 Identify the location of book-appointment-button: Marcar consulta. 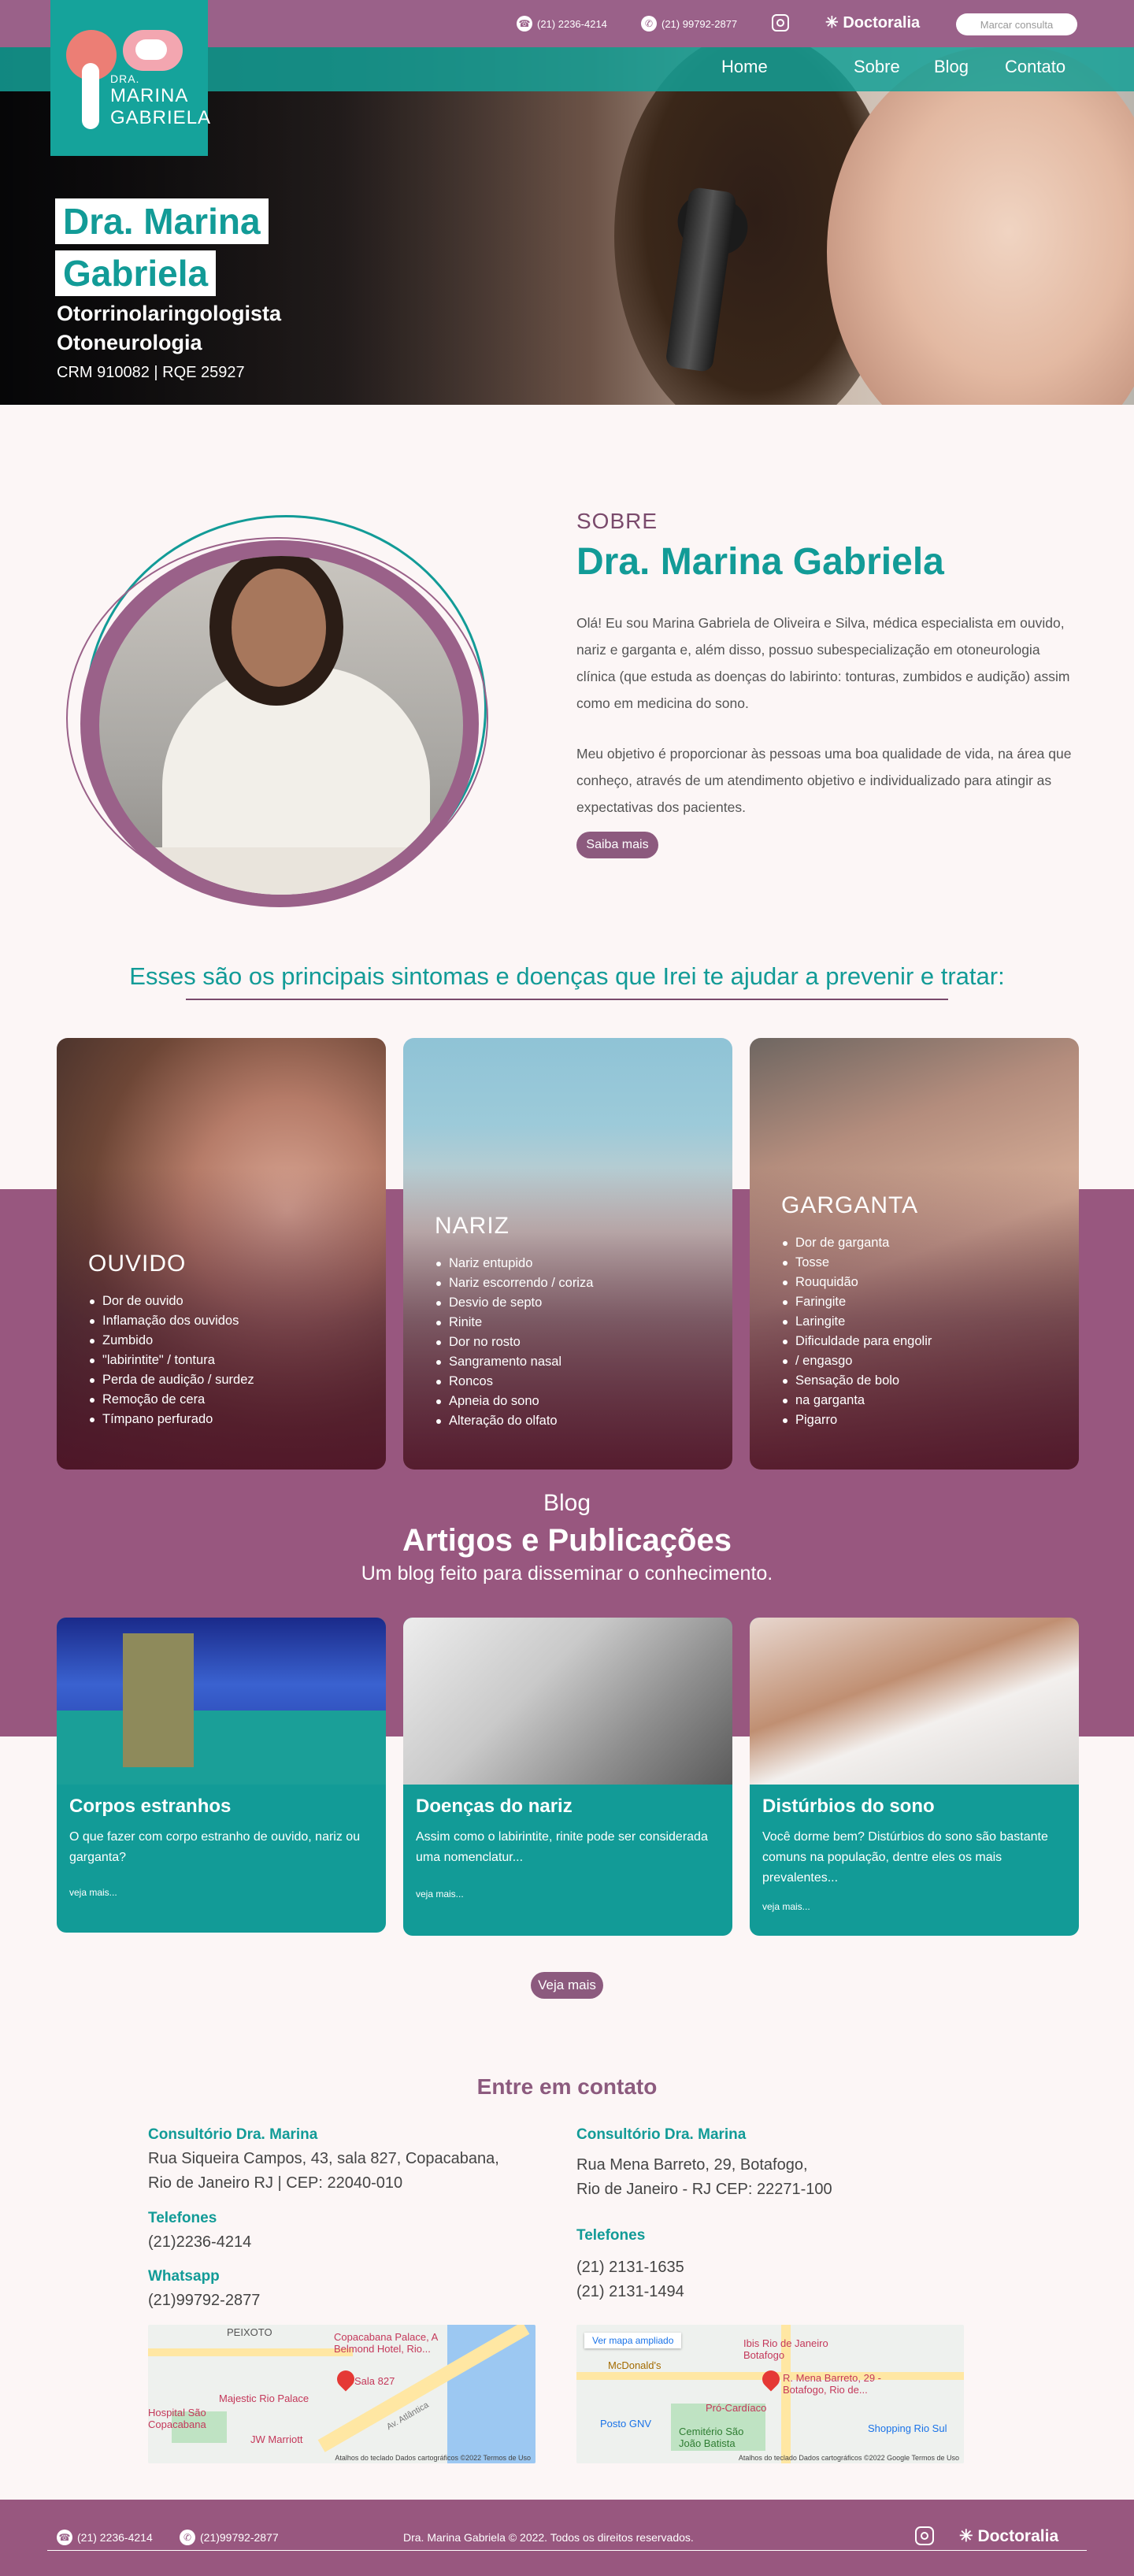
(1016, 24).